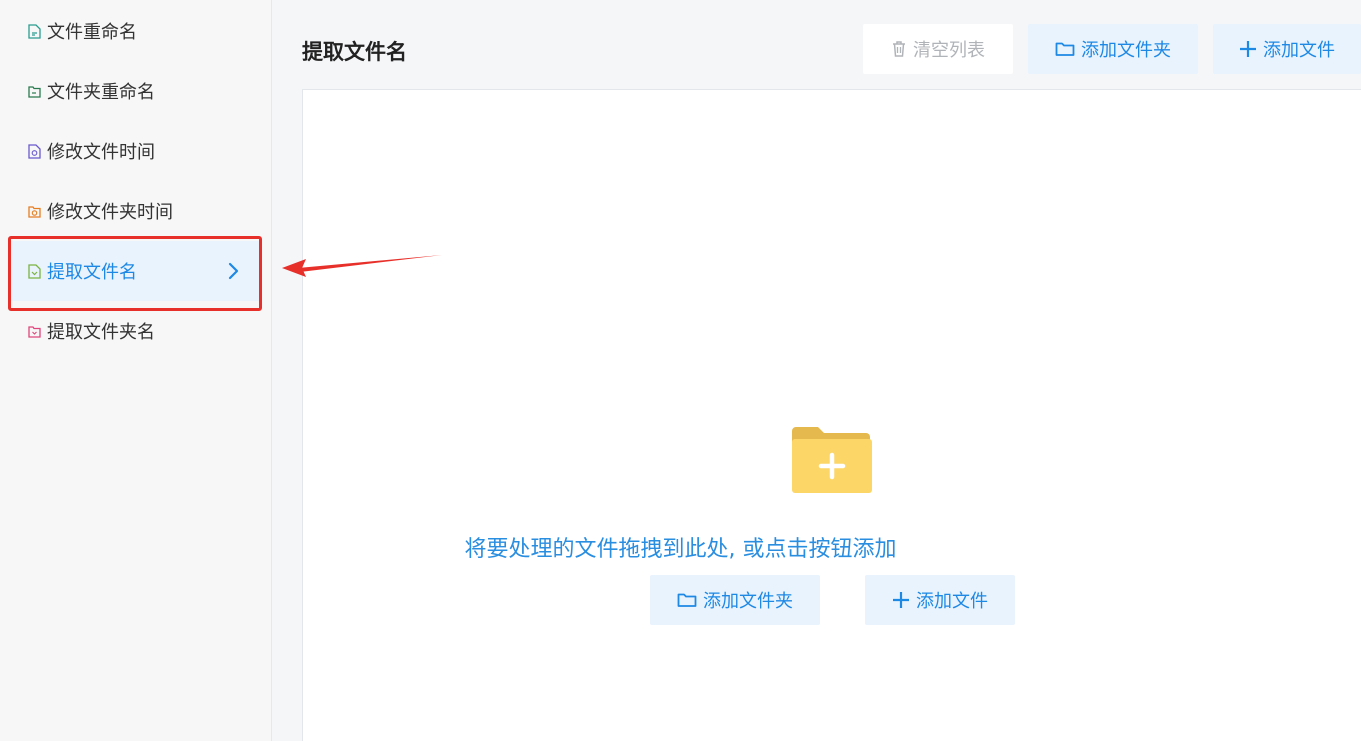 The width and height of the screenshot is (1361, 741). Describe the element at coordinates (233, 271) in the screenshot. I see `chevron-right-icon` at that location.